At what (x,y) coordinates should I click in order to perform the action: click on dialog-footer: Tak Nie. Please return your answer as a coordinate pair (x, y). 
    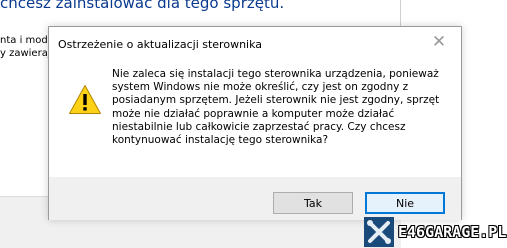
    Looking at the image, I should click on (255, 198).